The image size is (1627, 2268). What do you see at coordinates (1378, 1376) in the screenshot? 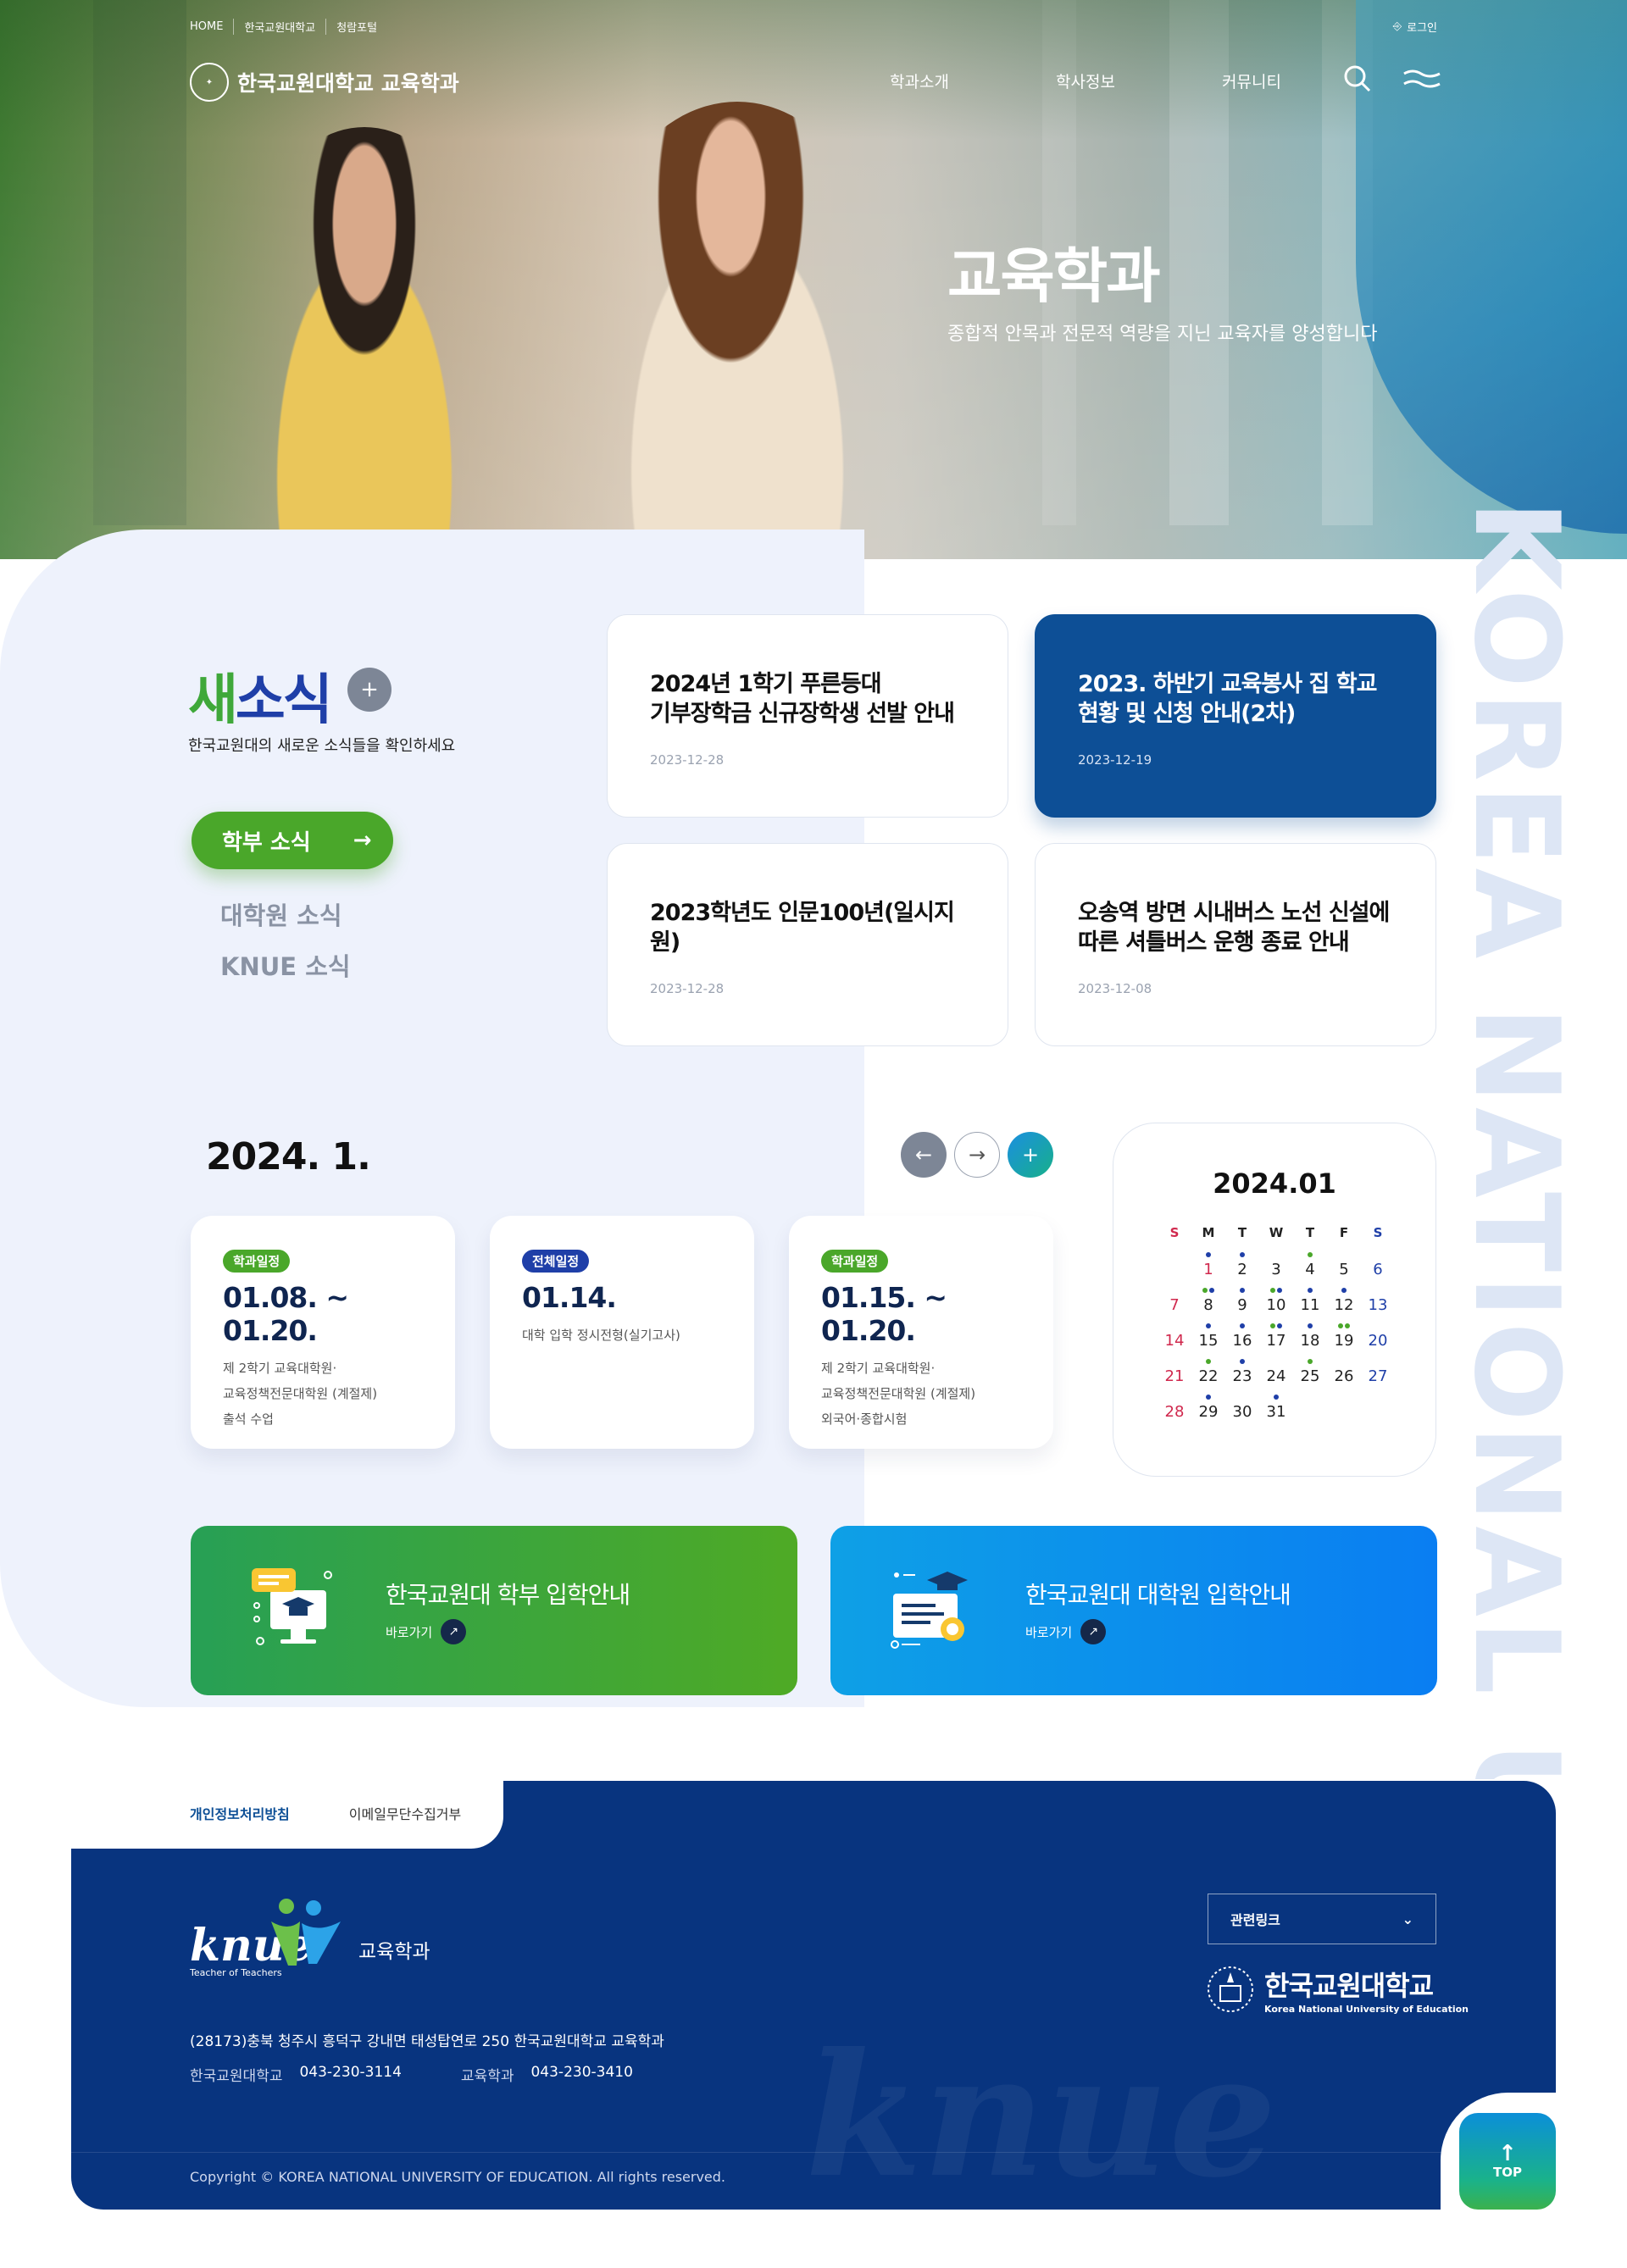
I see `calendar-day: 27` at bounding box center [1378, 1376].